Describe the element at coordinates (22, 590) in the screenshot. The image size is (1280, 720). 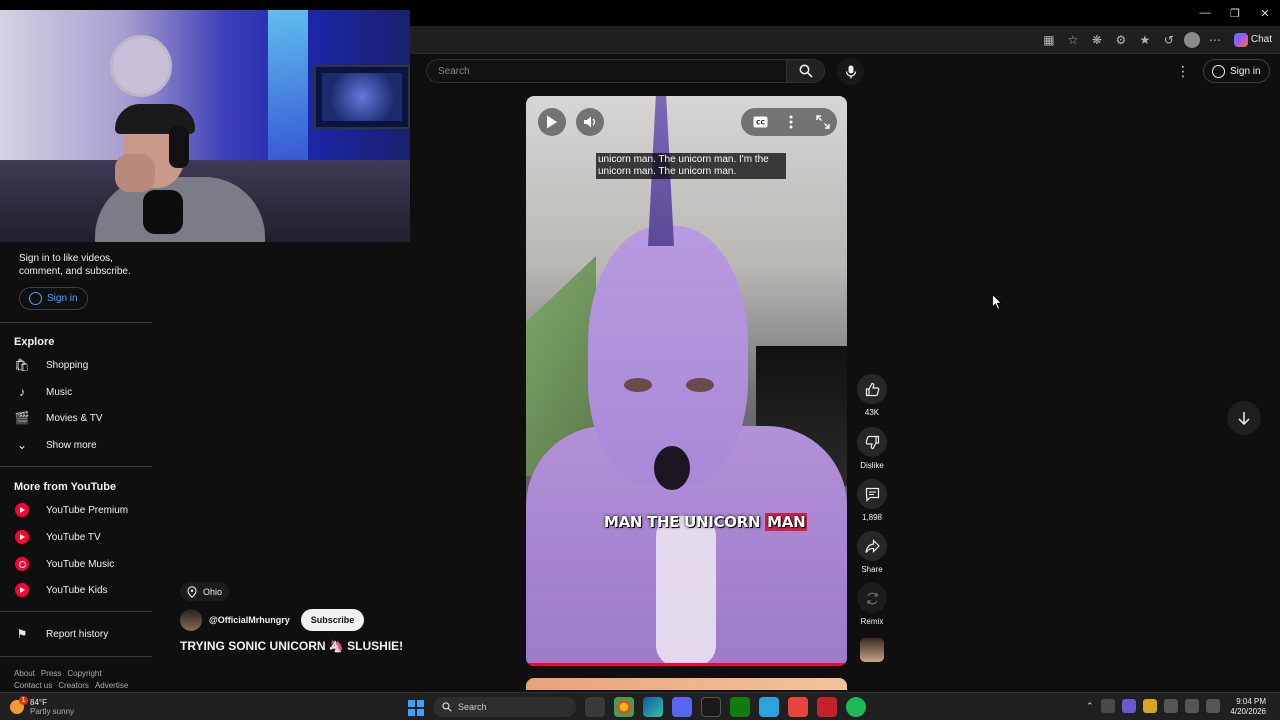
I see `youtube-kids-icon` at that location.